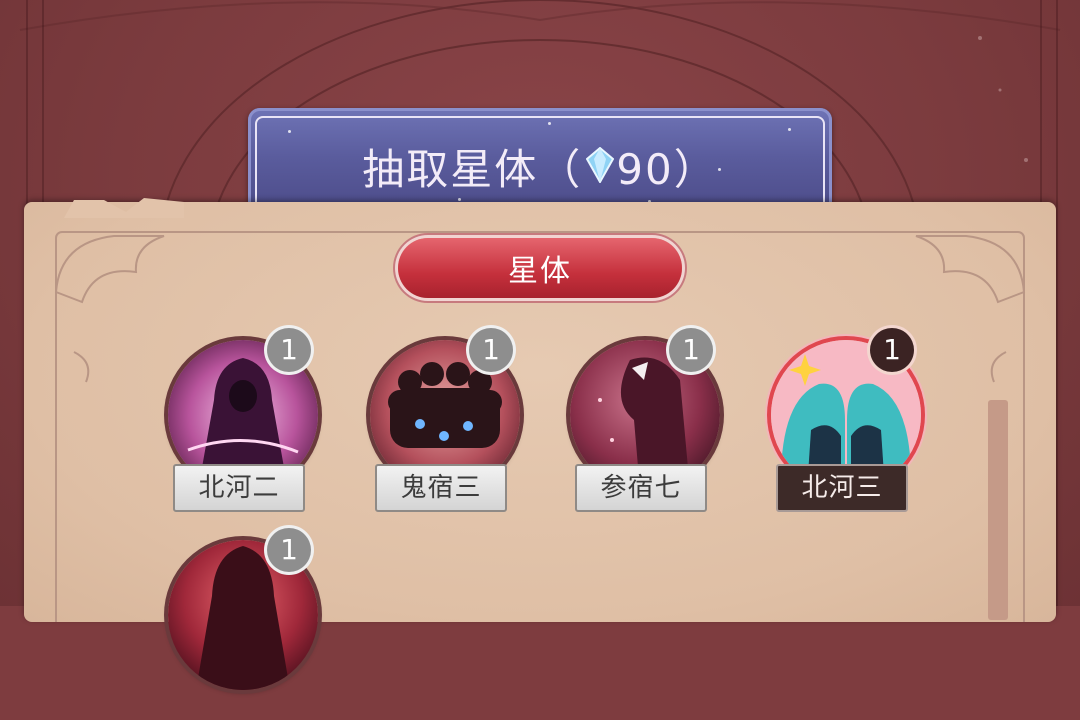 This screenshot has width=1080, height=720. I want to click on draw-label: 抽取星体（, so click(472, 169).